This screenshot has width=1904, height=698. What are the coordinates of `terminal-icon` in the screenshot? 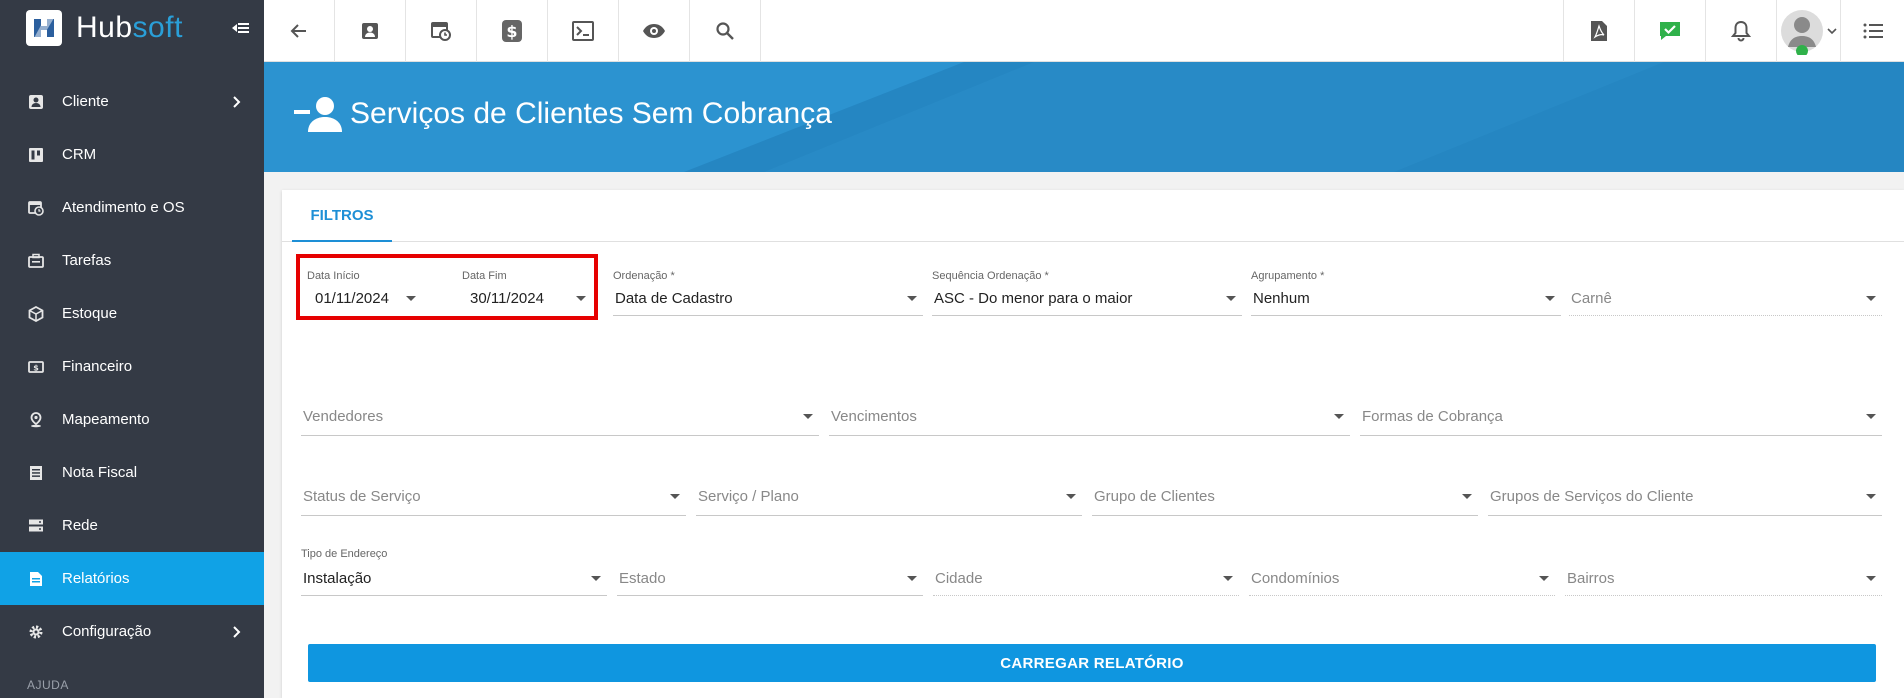 It's located at (583, 31).